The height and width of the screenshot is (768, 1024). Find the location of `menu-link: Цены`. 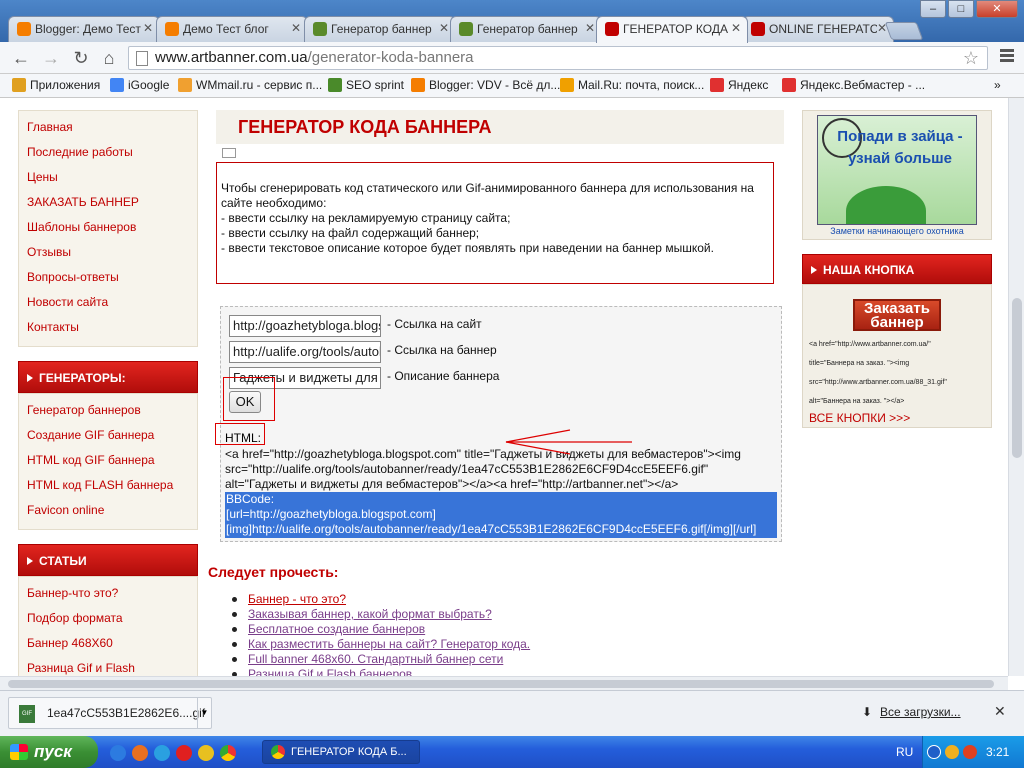

menu-link: Цены is located at coordinates (108, 177).